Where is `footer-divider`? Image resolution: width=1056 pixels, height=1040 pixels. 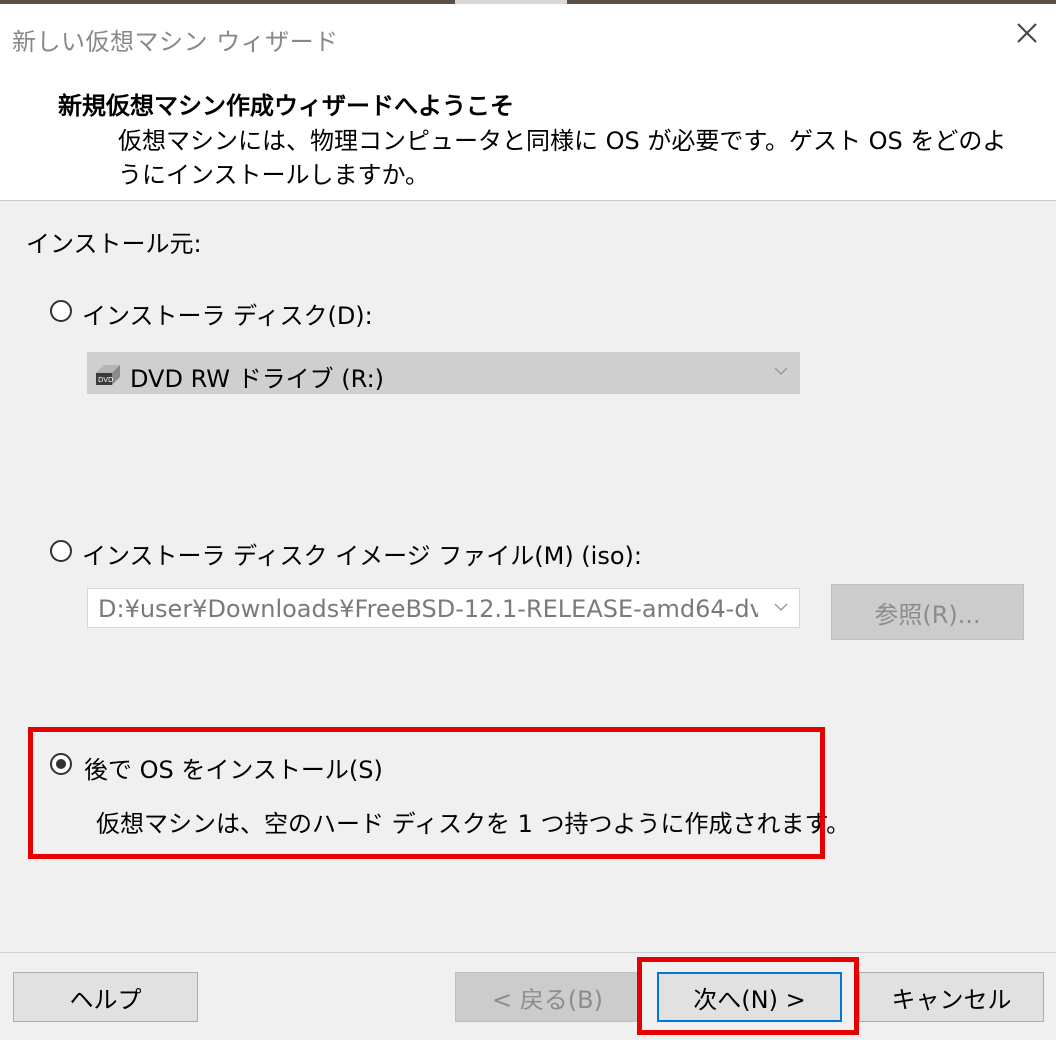
footer-divider is located at coordinates (528, 952).